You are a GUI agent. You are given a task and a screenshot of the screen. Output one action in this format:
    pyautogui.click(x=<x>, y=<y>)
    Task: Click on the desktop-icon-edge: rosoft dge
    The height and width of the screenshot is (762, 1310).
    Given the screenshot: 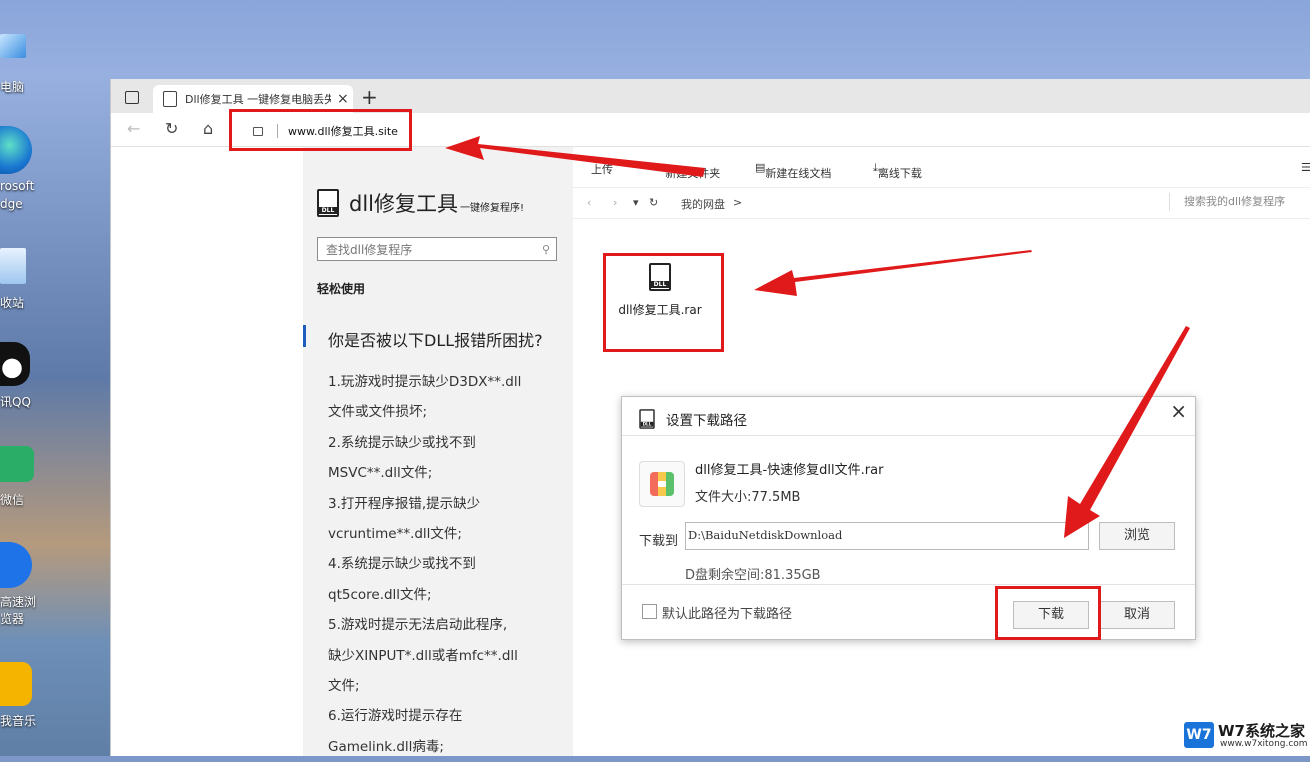 What is the action you would take?
    pyautogui.click(x=20, y=169)
    